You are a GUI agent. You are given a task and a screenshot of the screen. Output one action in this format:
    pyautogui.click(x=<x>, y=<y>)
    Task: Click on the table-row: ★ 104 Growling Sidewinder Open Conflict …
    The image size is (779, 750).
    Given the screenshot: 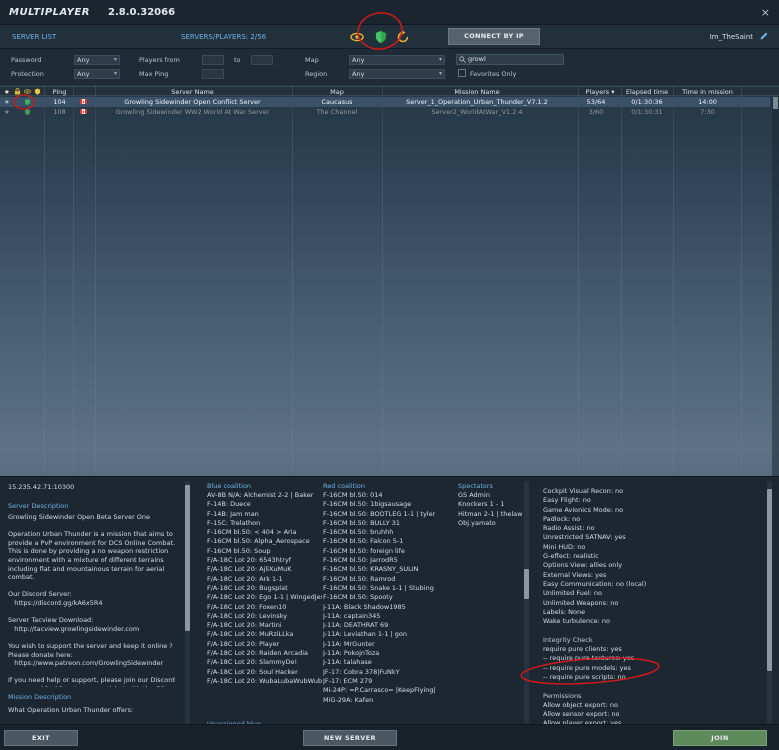 What is the action you would take?
    pyautogui.click(x=385, y=102)
    